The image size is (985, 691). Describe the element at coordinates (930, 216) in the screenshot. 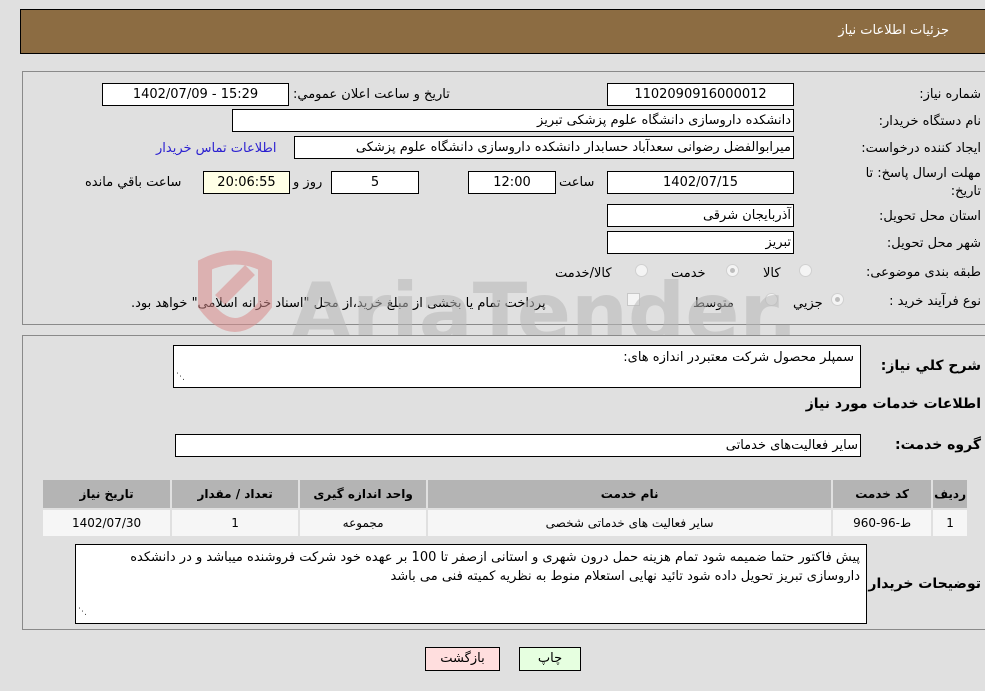

I see `province-label: استان محل تحویل:` at that location.